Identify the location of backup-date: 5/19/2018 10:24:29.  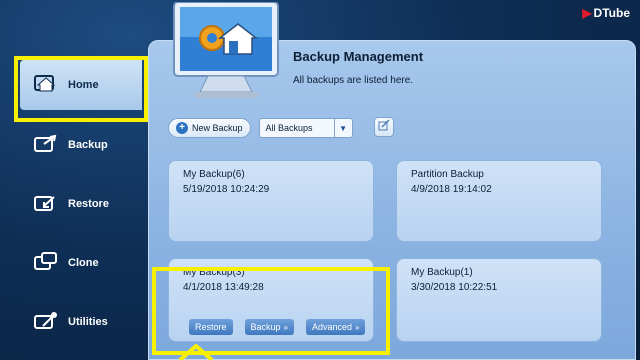
(226, 189).